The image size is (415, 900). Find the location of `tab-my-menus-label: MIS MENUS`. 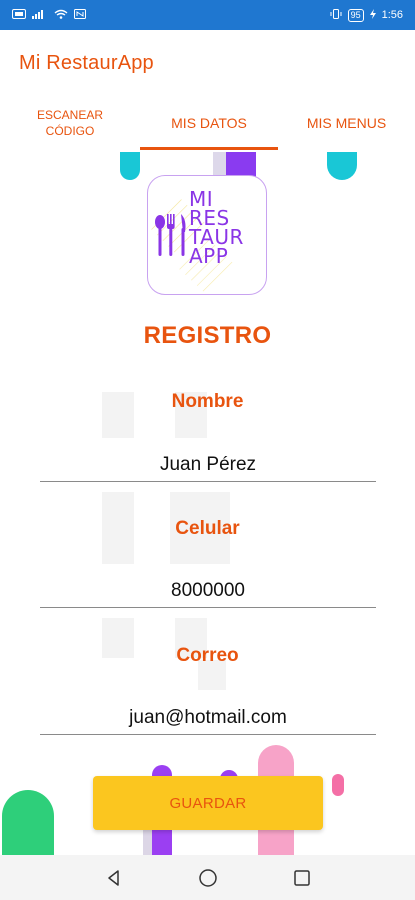

tab-my-menus-label: MIS MENUS is located at coordinates (346, 123).